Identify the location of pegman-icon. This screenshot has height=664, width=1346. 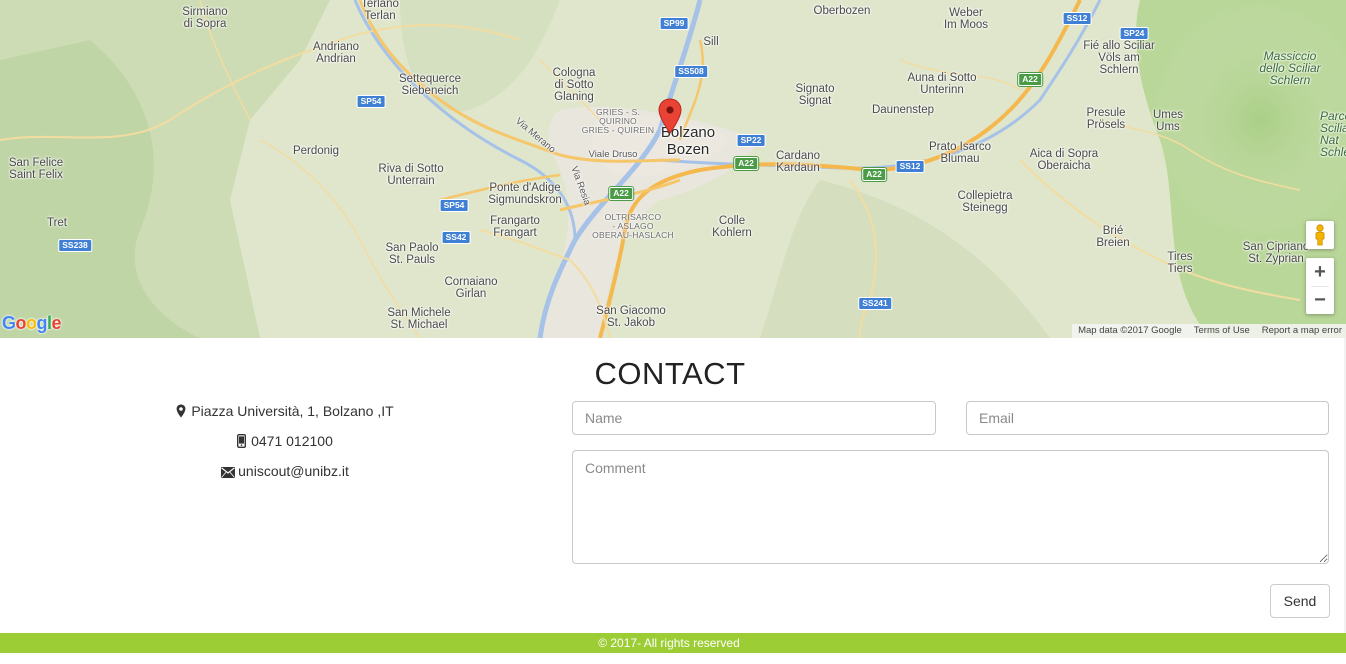
(1320, 235).